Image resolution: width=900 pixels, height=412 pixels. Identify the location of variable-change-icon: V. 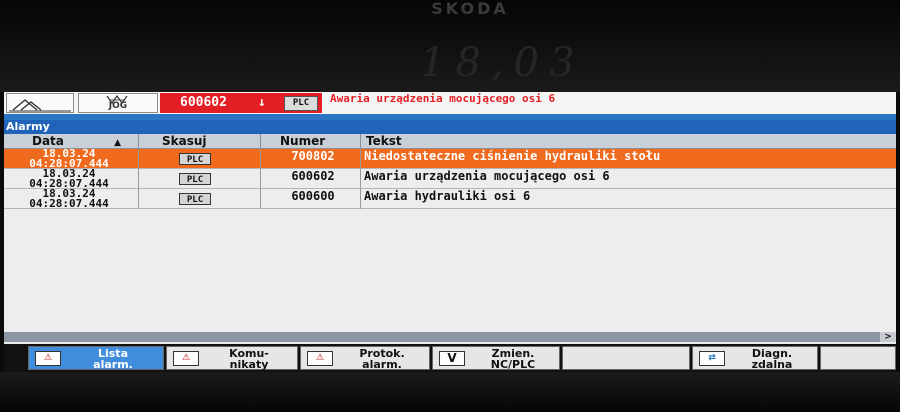
(452, 358).